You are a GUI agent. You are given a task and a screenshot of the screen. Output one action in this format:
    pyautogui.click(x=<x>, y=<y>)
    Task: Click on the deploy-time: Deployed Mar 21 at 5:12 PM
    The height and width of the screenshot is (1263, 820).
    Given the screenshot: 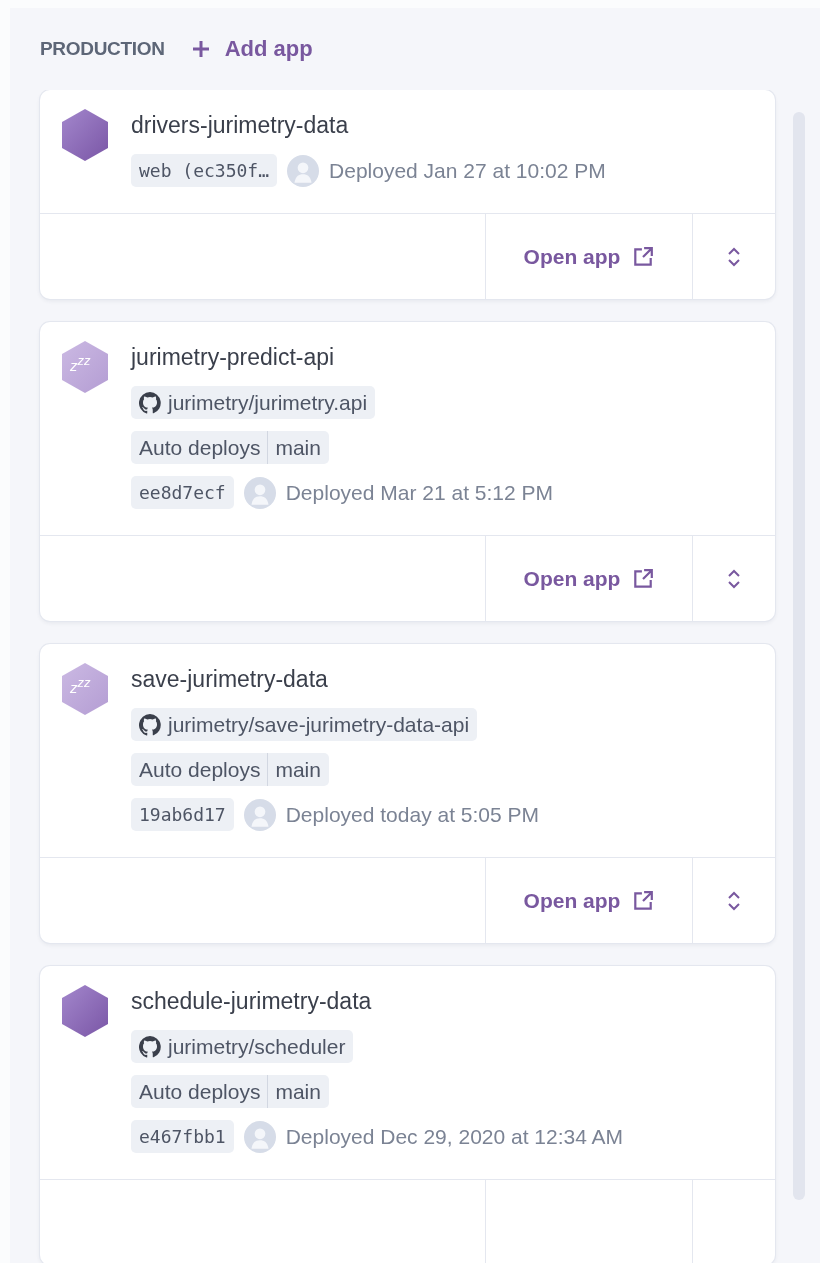 What is the action you would take?
    pyautogui.click(x=419, y=492)
    